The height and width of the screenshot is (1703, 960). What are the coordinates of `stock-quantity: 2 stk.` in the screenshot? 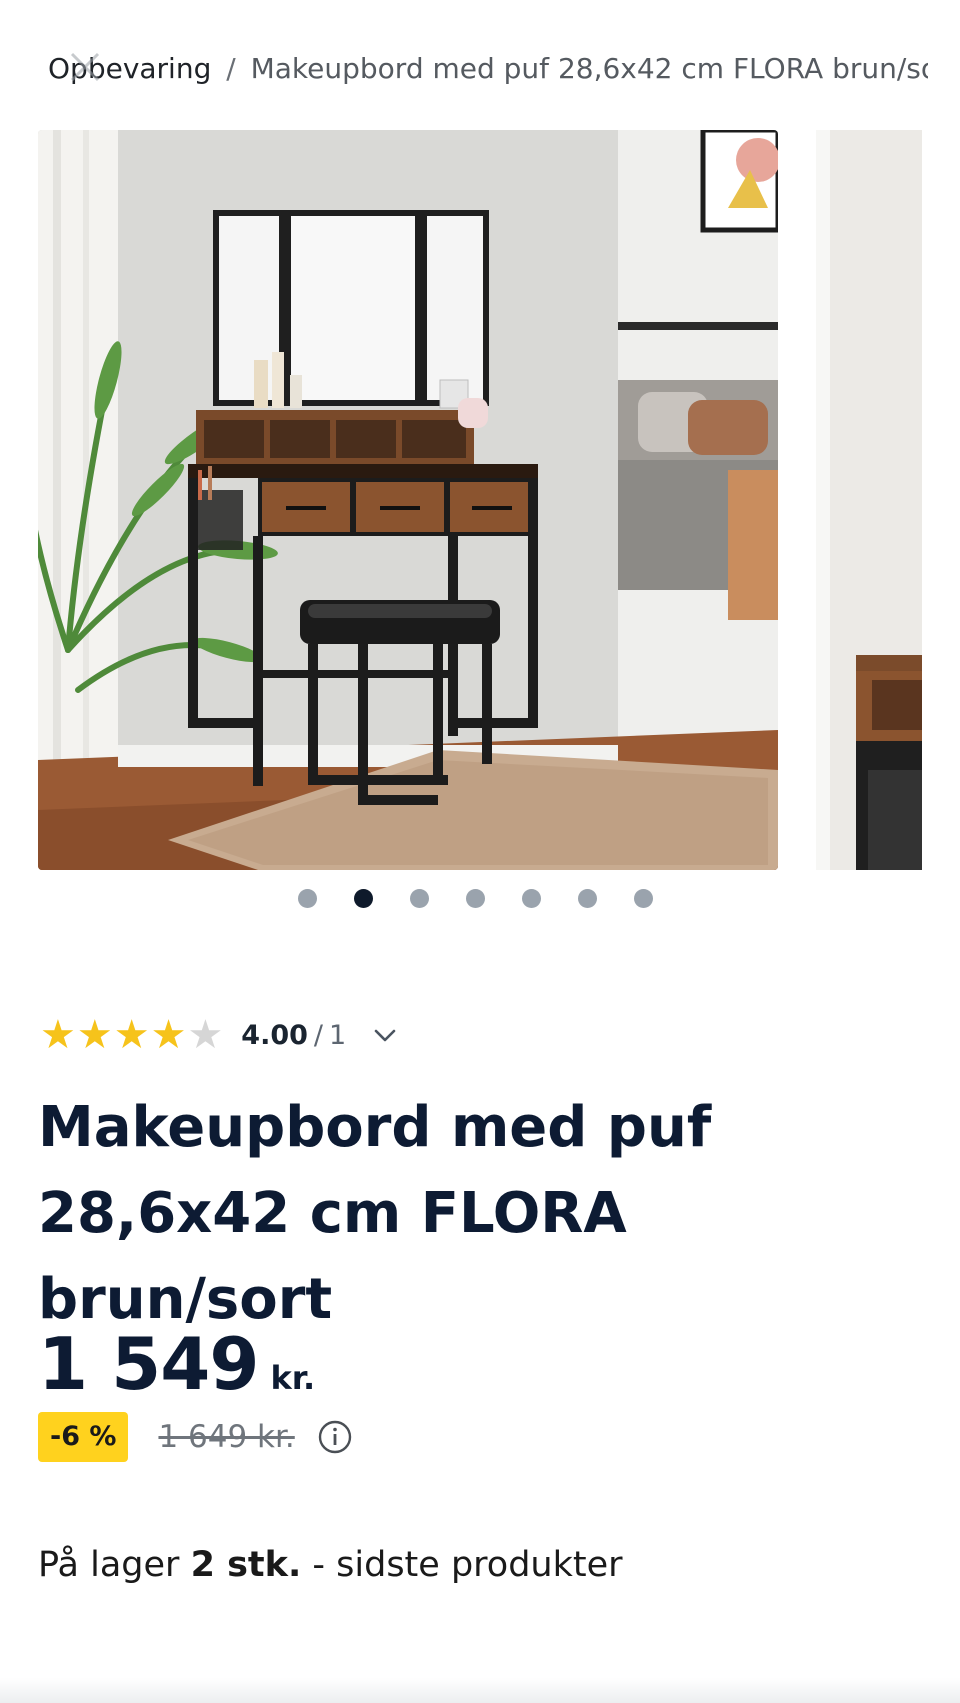 It's located at (246, 1565).